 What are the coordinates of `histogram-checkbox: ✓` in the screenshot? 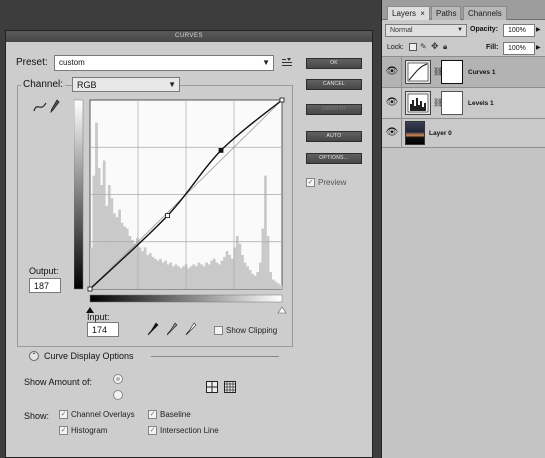 It's located at (63, 430).